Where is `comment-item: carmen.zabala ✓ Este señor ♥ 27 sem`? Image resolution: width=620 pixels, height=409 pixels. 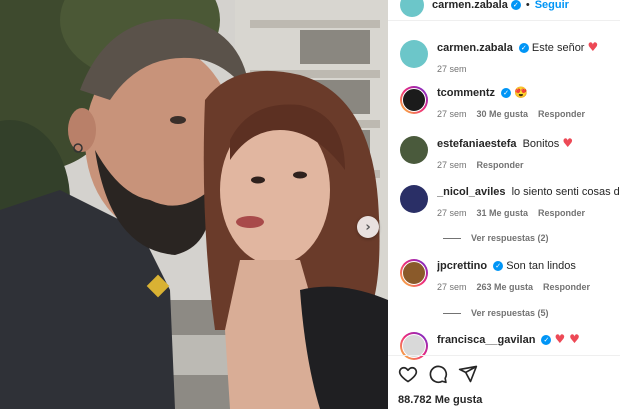
comment-item: carmen.zabala ✓ Este señor ♥ 27 sem is located at coordinates (510, 57).